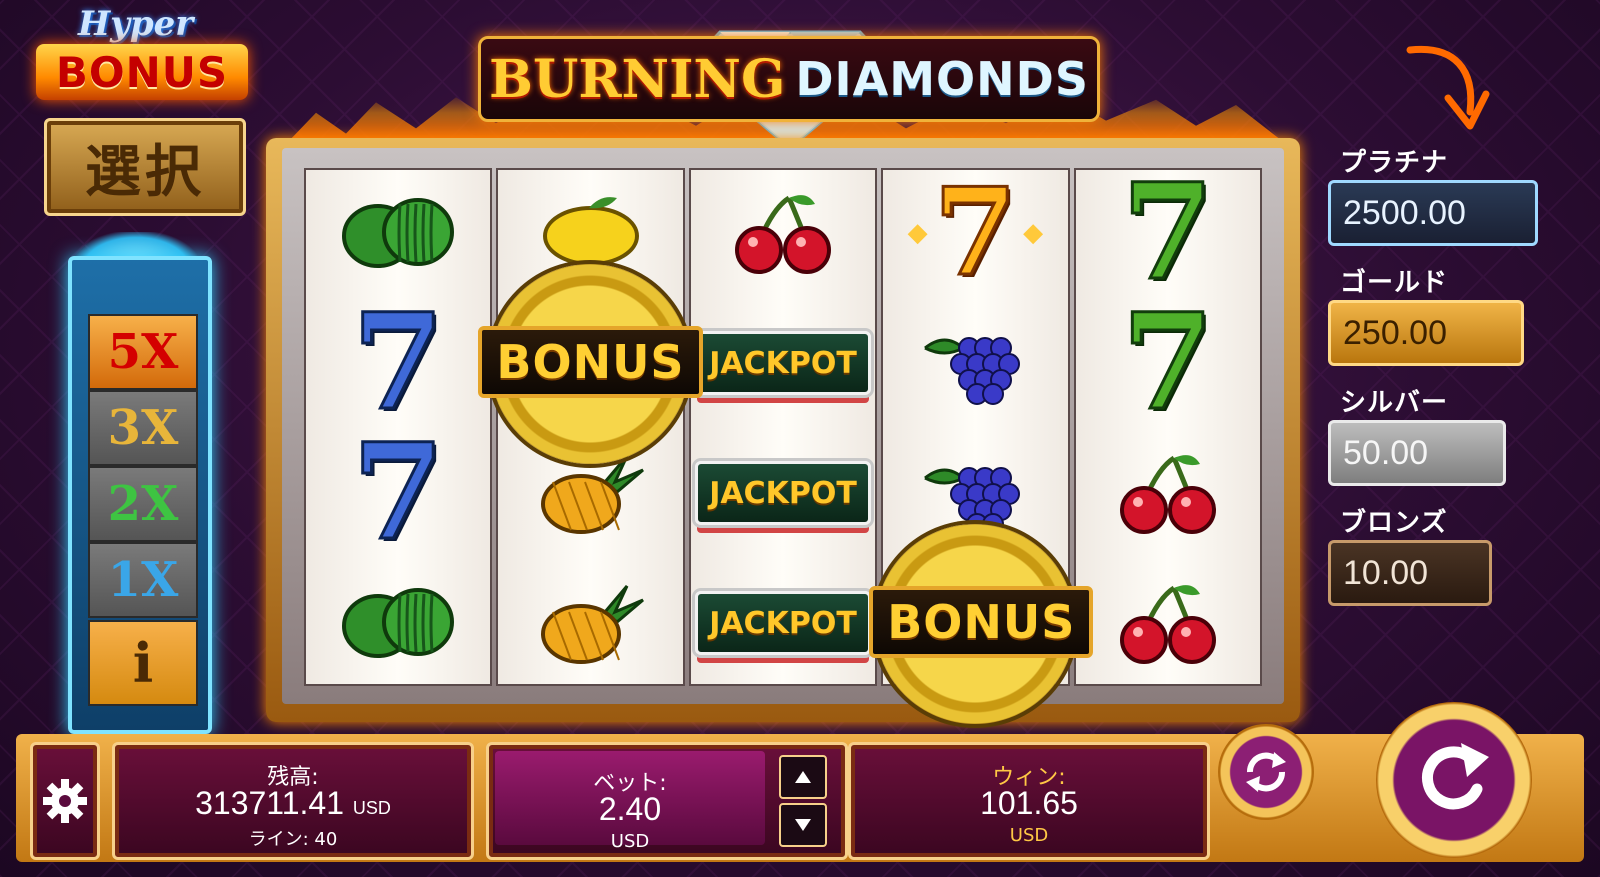 This screenshot has width=1600, height=877. Describe the element at coordinates (1433, 213) in the screenshot. I see `tier-value-platinum: 2500.00` at that location.